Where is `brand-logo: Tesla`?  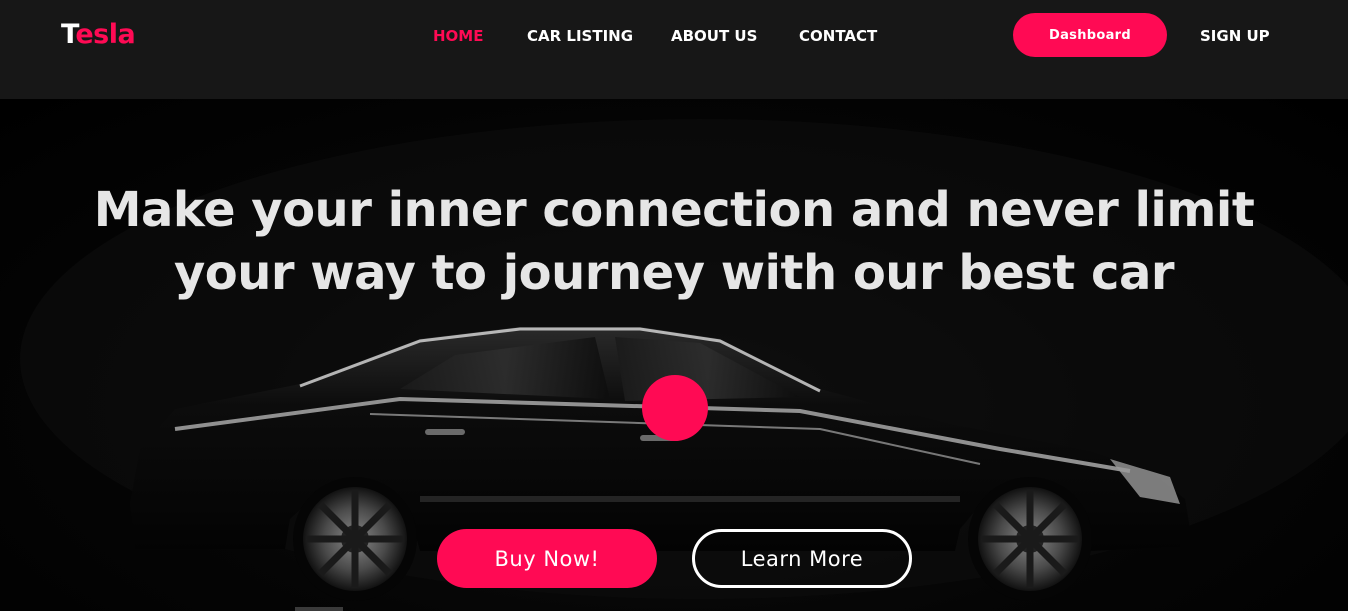
brand-logo: Tesla is located at coordinates (98, 35).